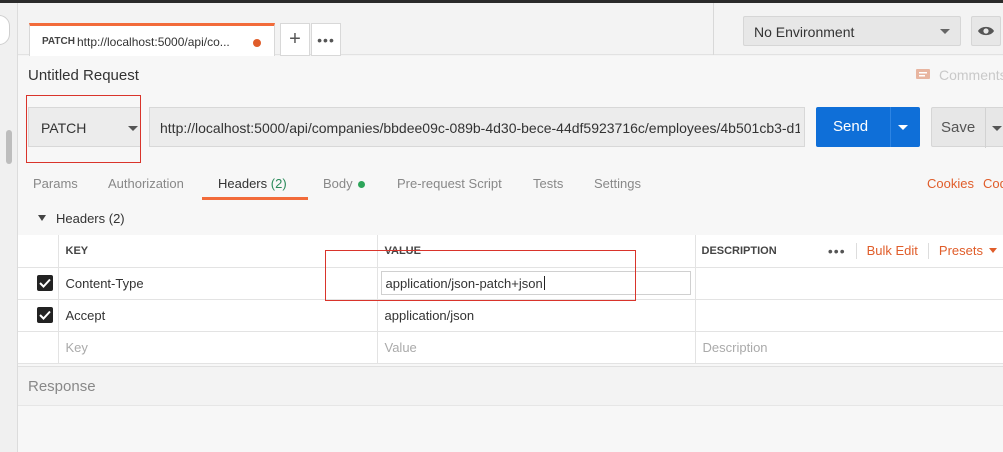 The image size is (1003, 452). I want to click on body-indicator-icon, so click(361, 185).